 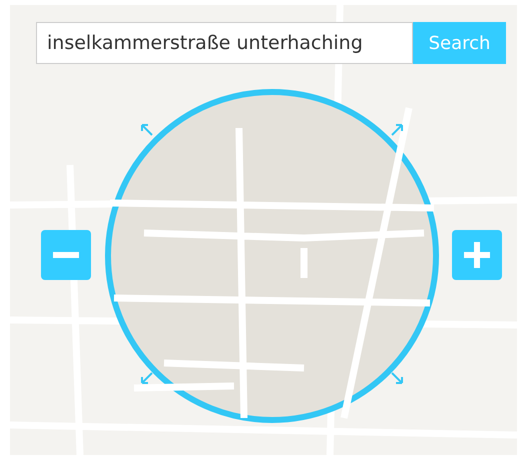 I want to click on zoom-in-button, so click(x=477, y=255).